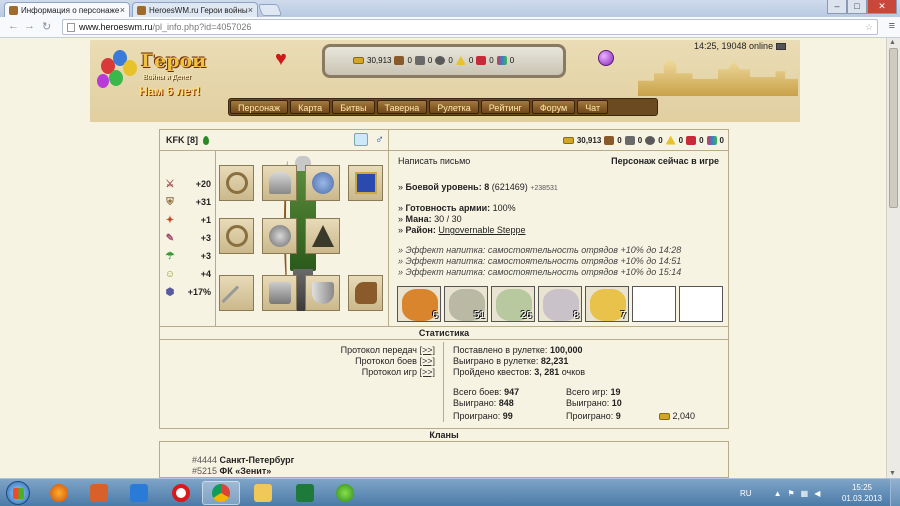  I want to click on slot-helmet, so click(279, 183).